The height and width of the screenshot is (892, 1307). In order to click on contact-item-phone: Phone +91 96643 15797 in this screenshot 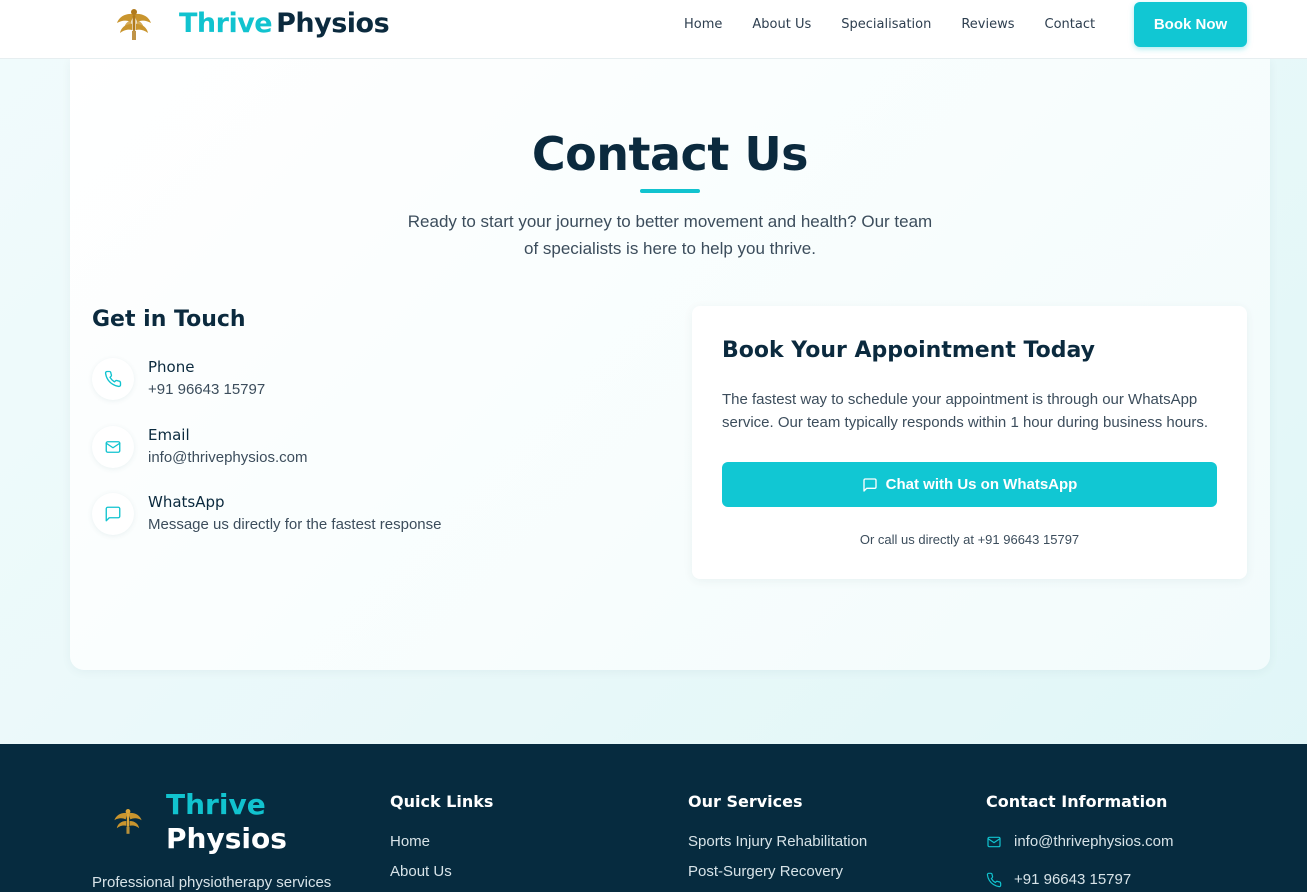, I will do `click(302, 382)`.